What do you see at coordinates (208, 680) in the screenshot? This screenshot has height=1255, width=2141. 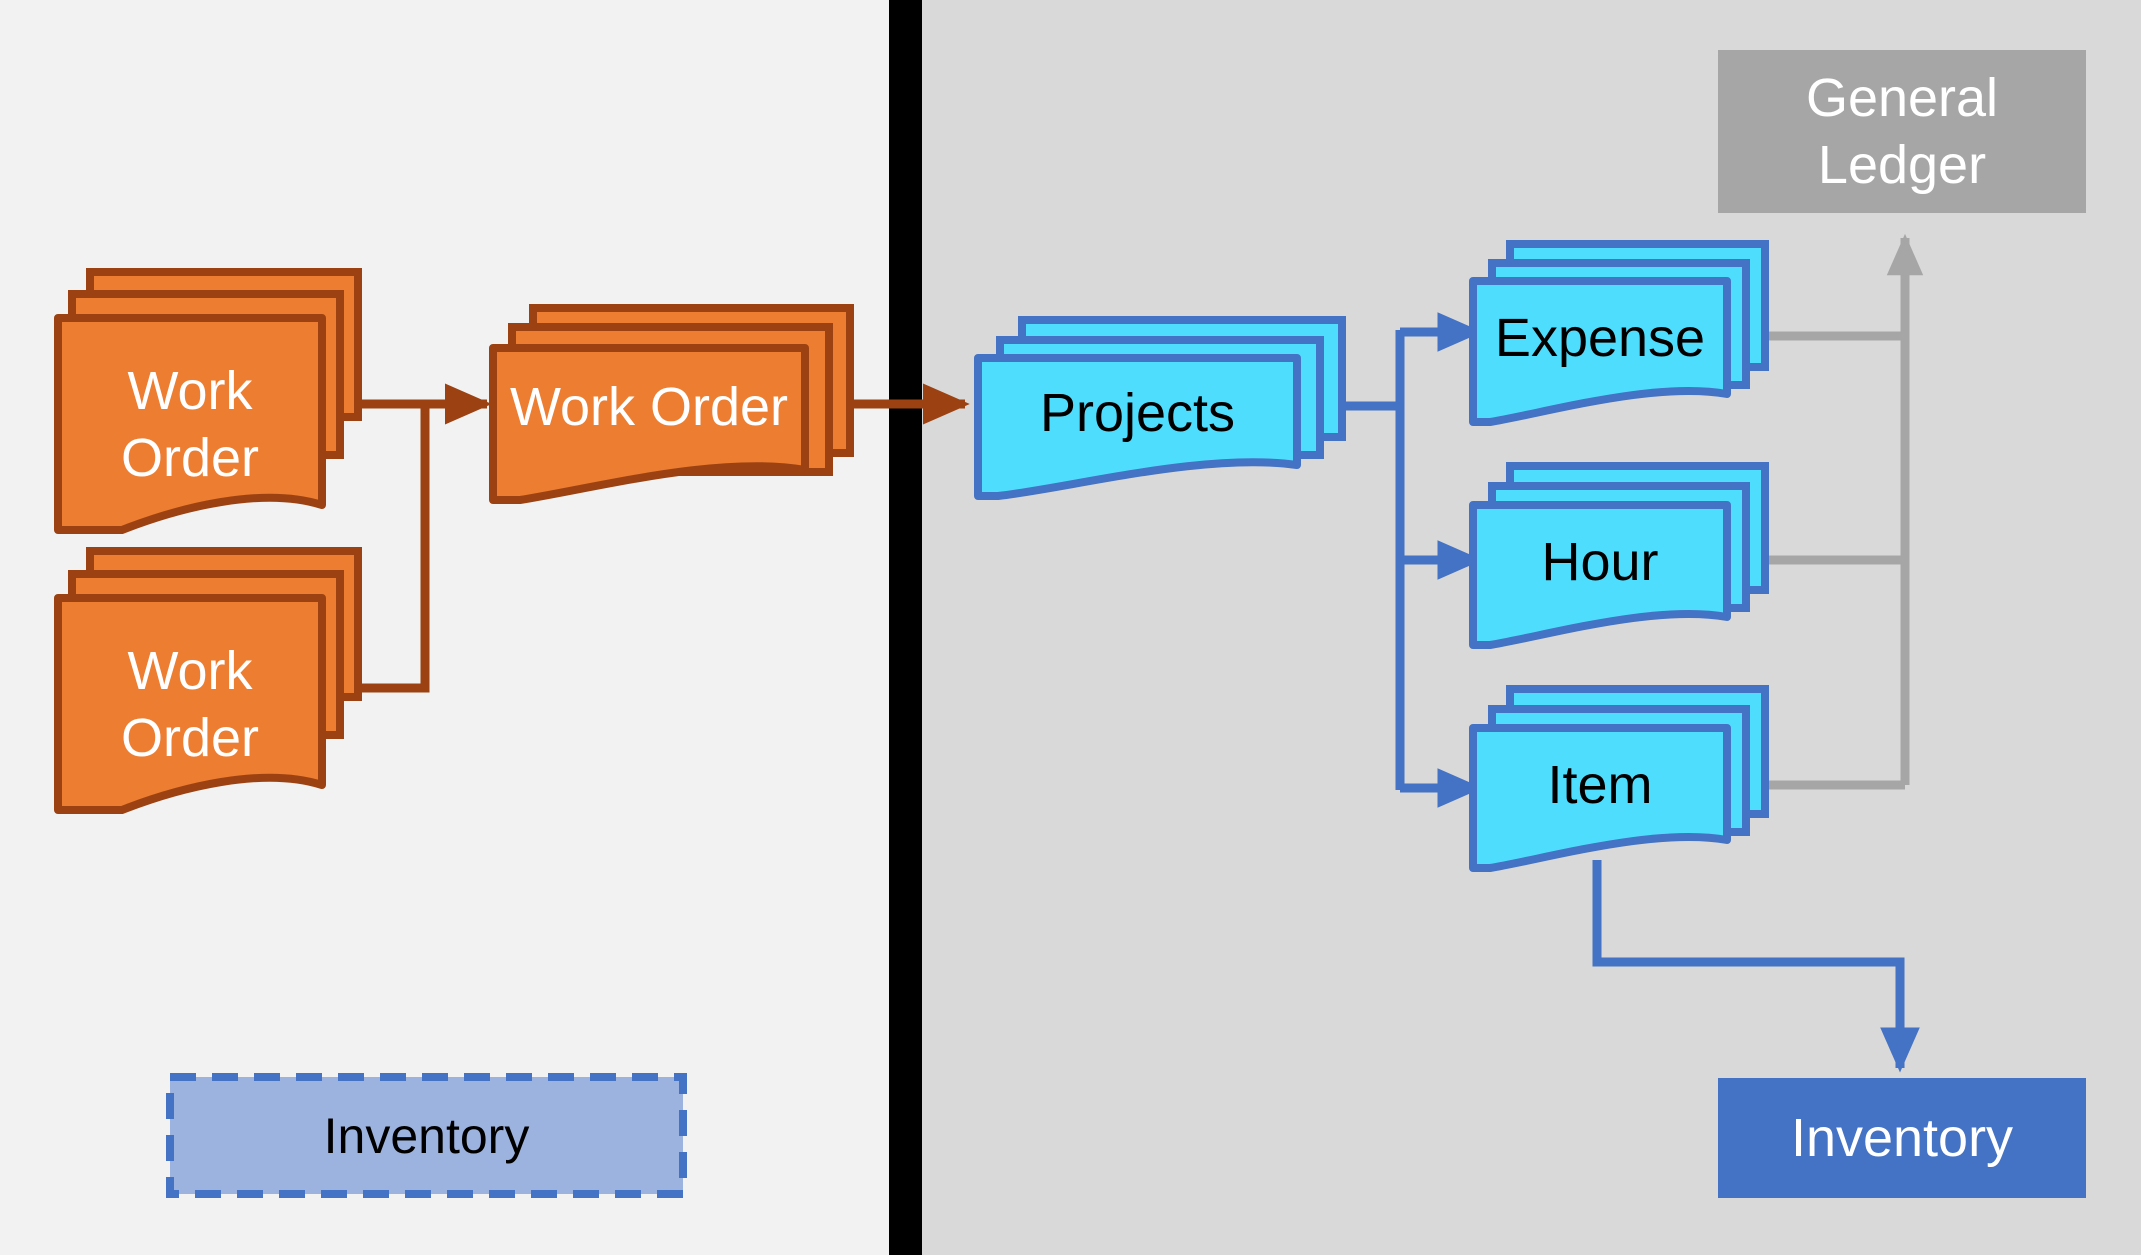 I see `node-work-order-bottom` at bounding box center [208, 680].